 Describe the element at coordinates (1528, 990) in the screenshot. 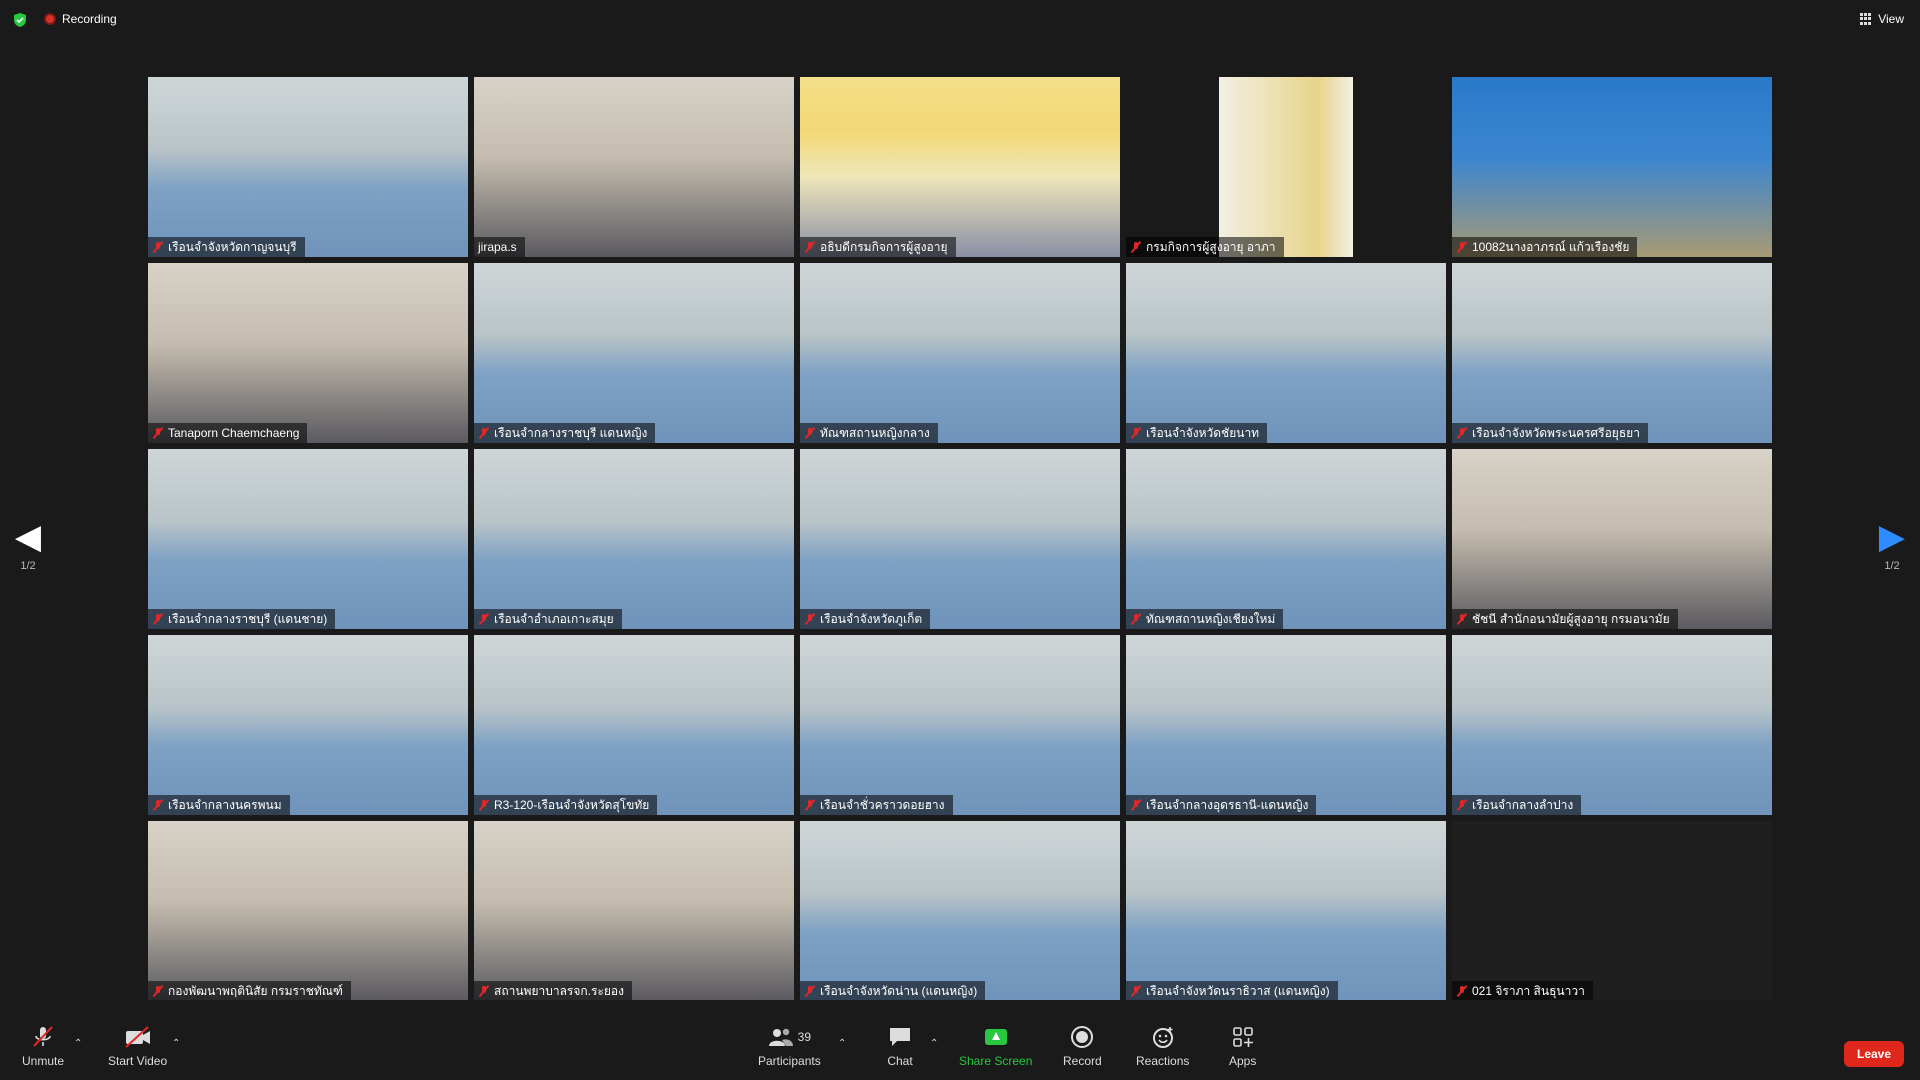

I see `participant-name: 021 จิราภา สินธุนาวา` at that location.